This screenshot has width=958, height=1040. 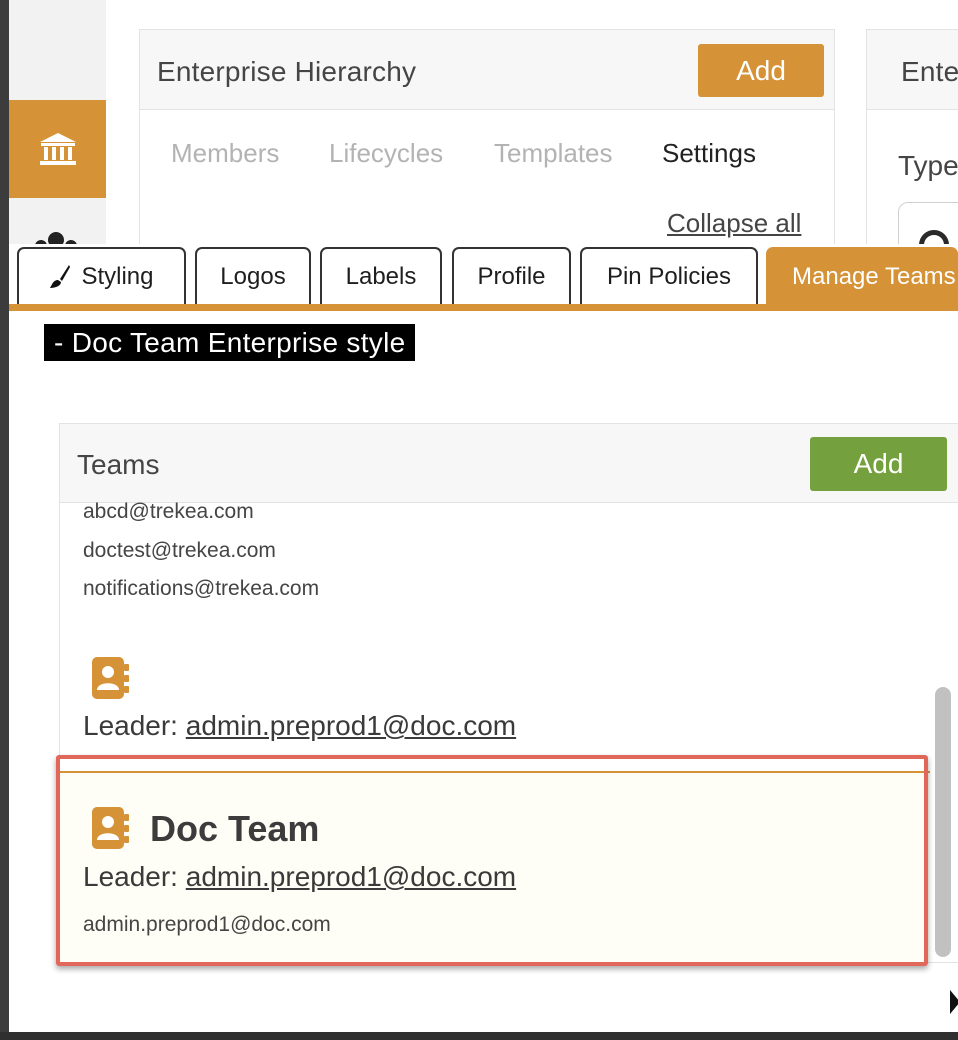 I want to click on tab-label: Logos, so click(x=253, y=276).